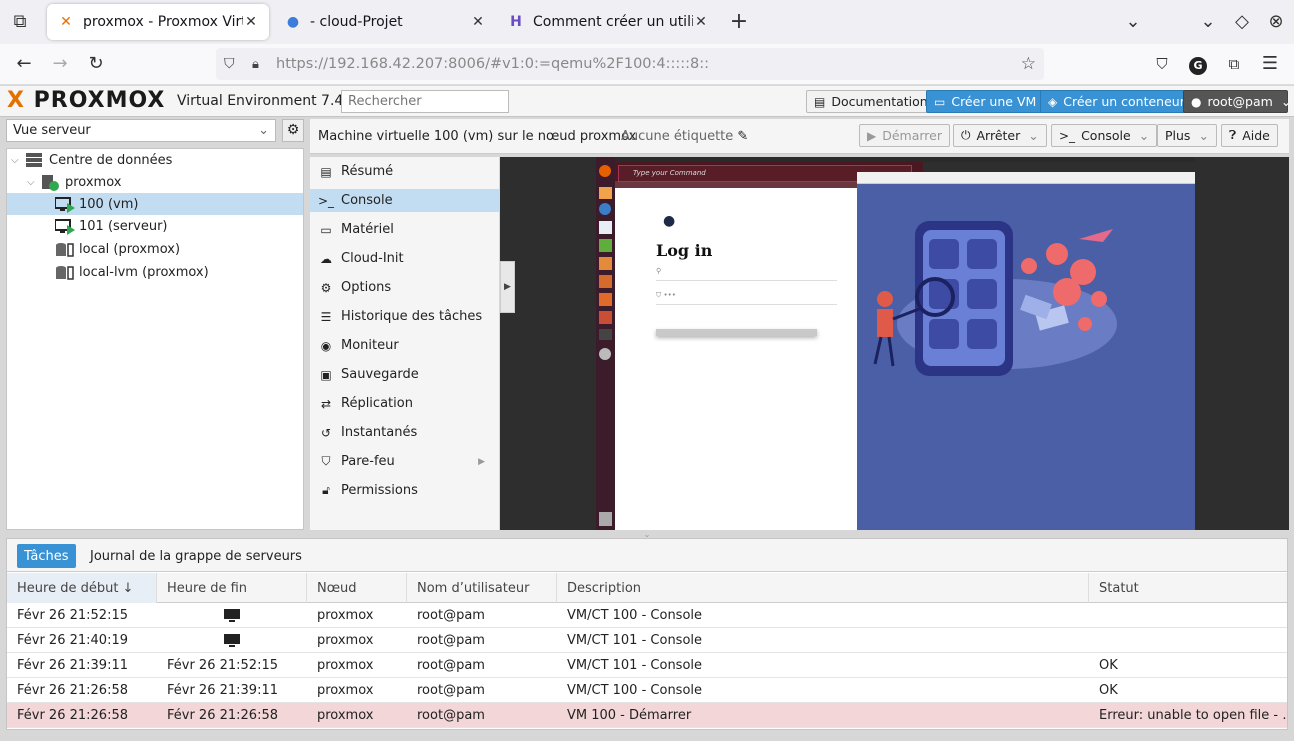 The height and width of the screenshot is (741, 1294). Describe the element at coordinates (111, 160) in the screenshot. I see `tree-item-label: Centre de données` at that location.